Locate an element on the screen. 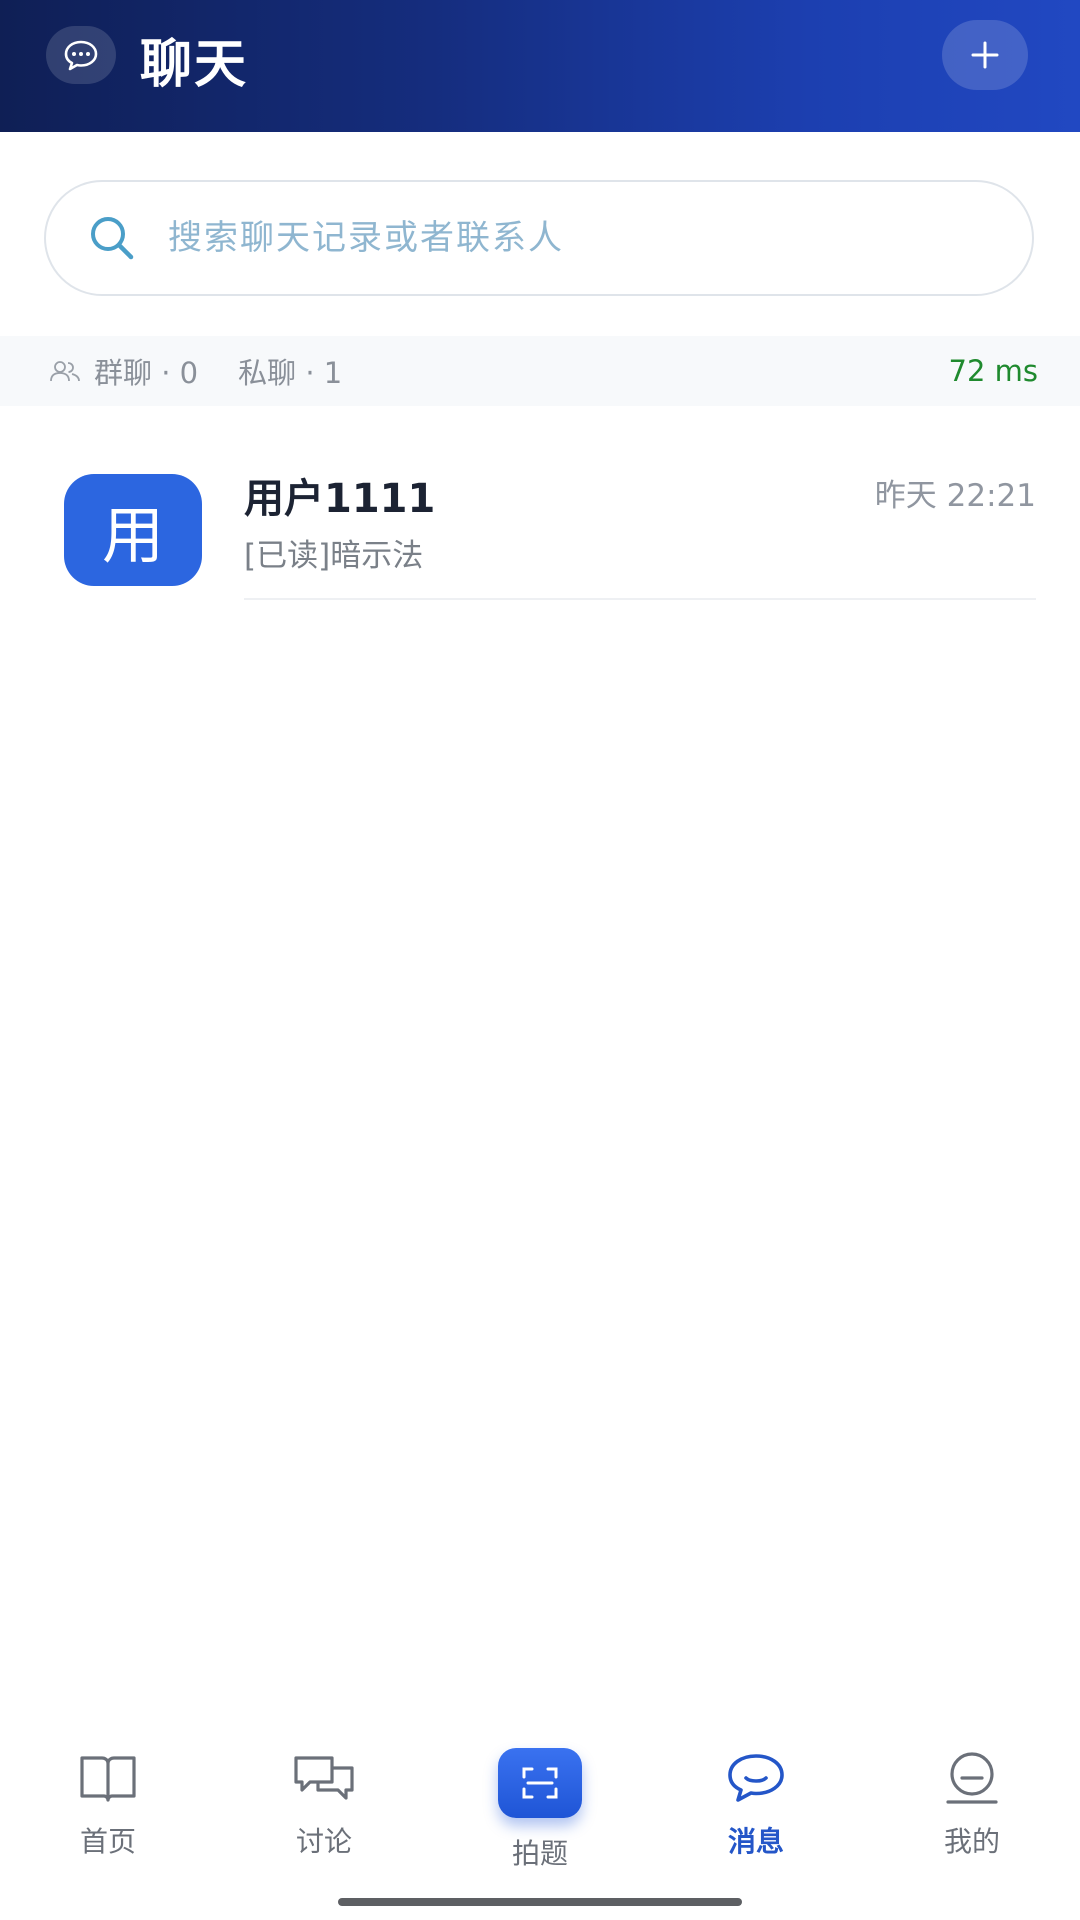  header-bar: 聊天 is located at coordinates (540, 66).